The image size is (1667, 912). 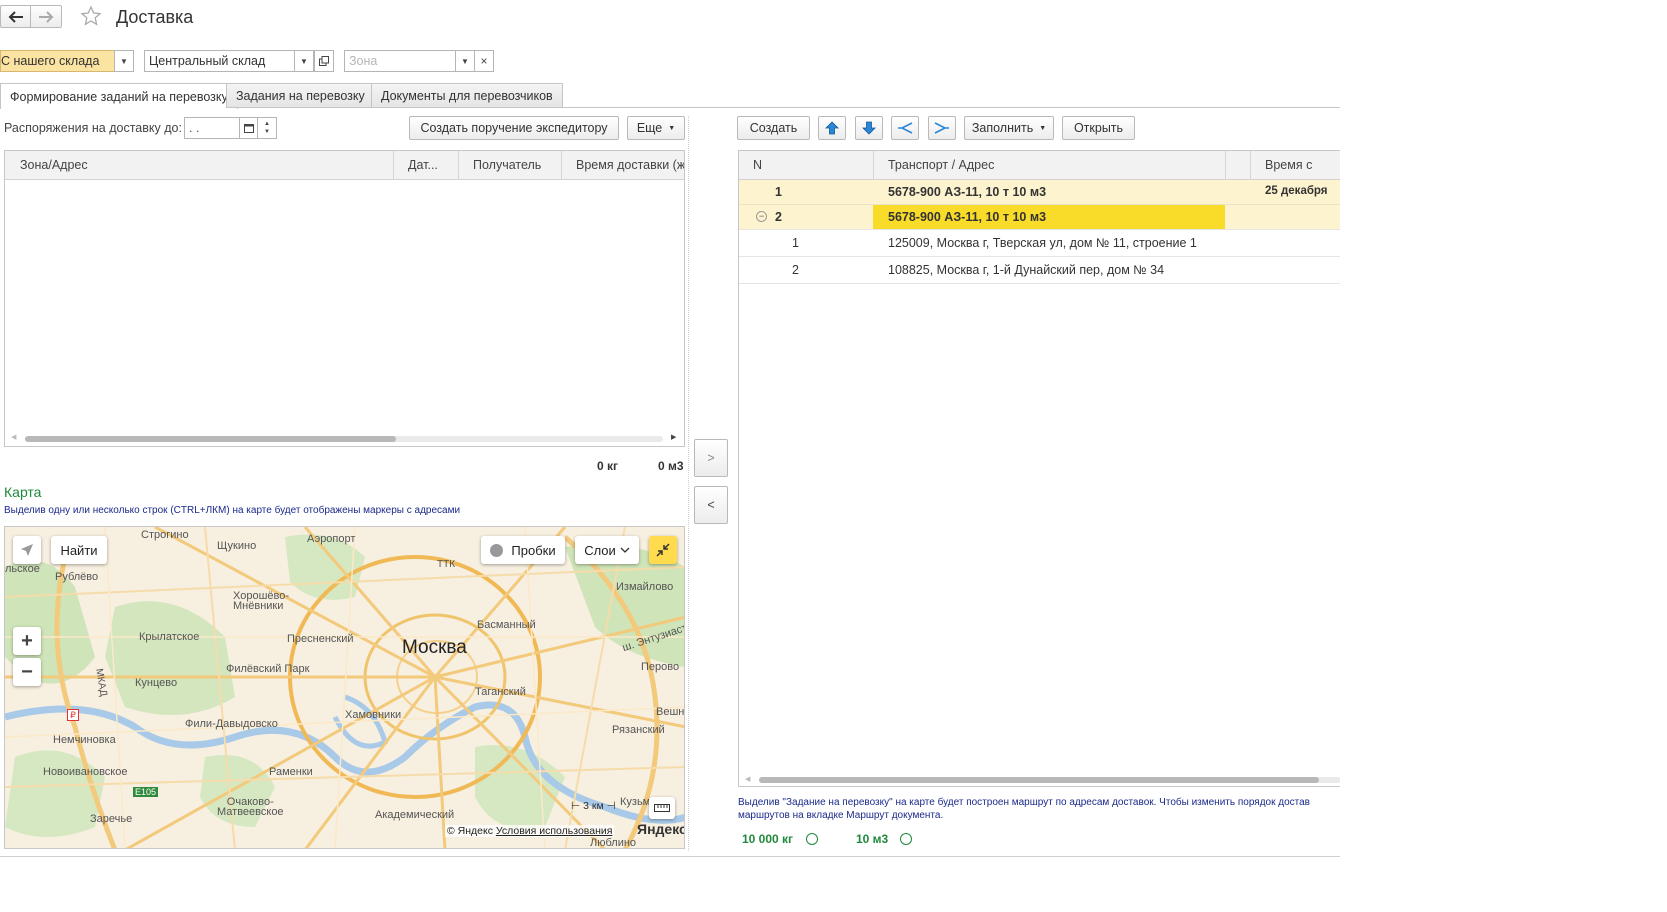 I want to click on open-button: Открыть, so click(x=1098, y=128).